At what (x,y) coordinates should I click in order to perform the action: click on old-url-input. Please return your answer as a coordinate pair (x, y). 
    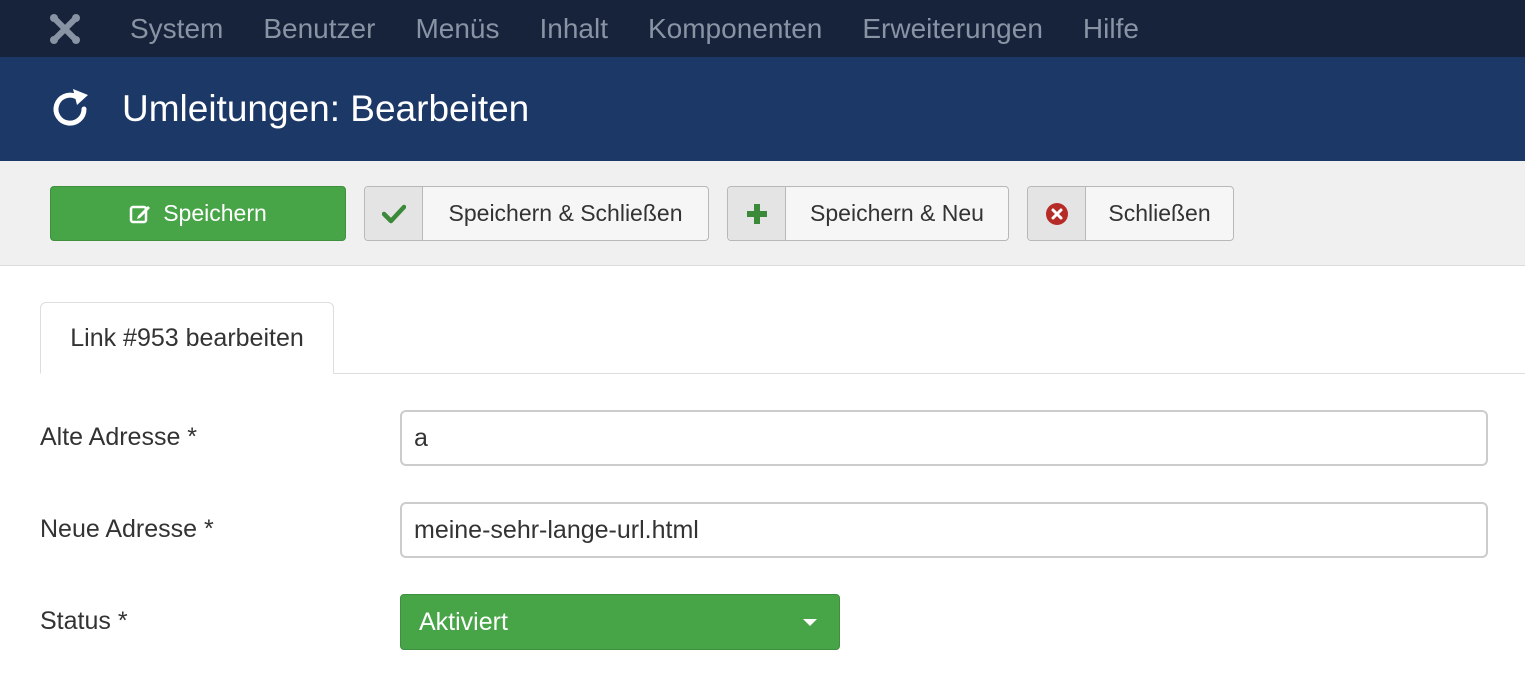
    Looking at the image, I should click on (944, 438).